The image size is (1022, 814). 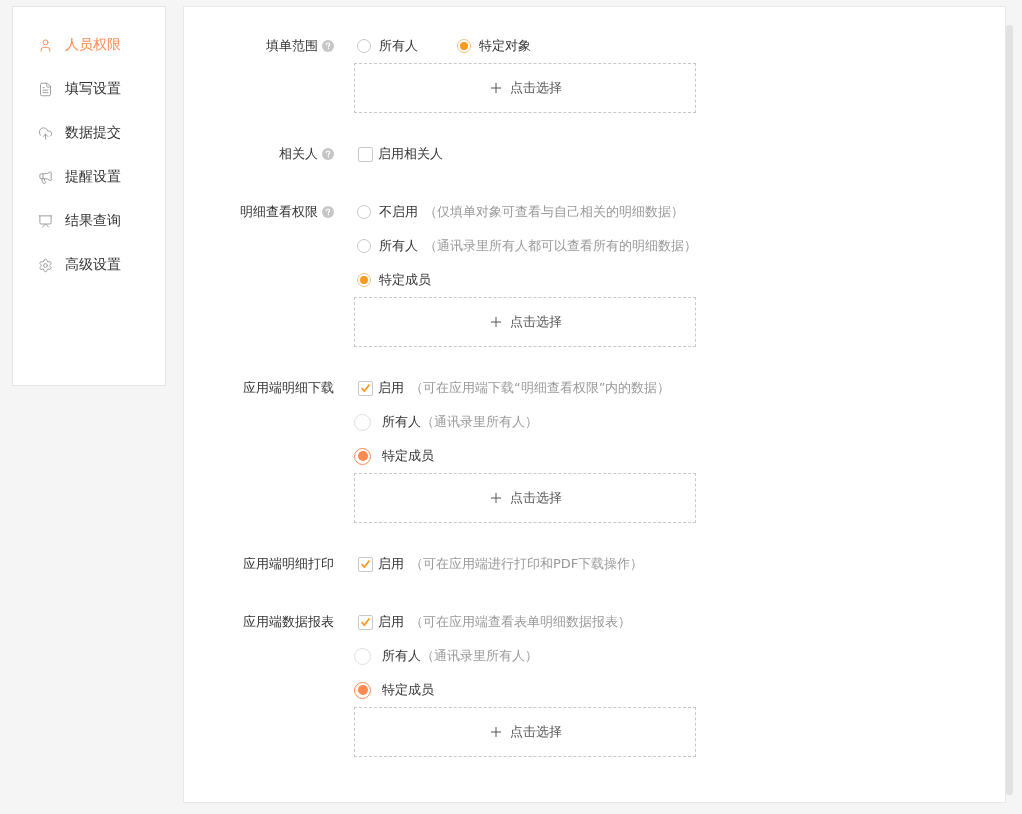 What do you see at coordinates (298, 154) in the screenshot?
I see `field-label: 相关人` at bounding box center [298, 154].